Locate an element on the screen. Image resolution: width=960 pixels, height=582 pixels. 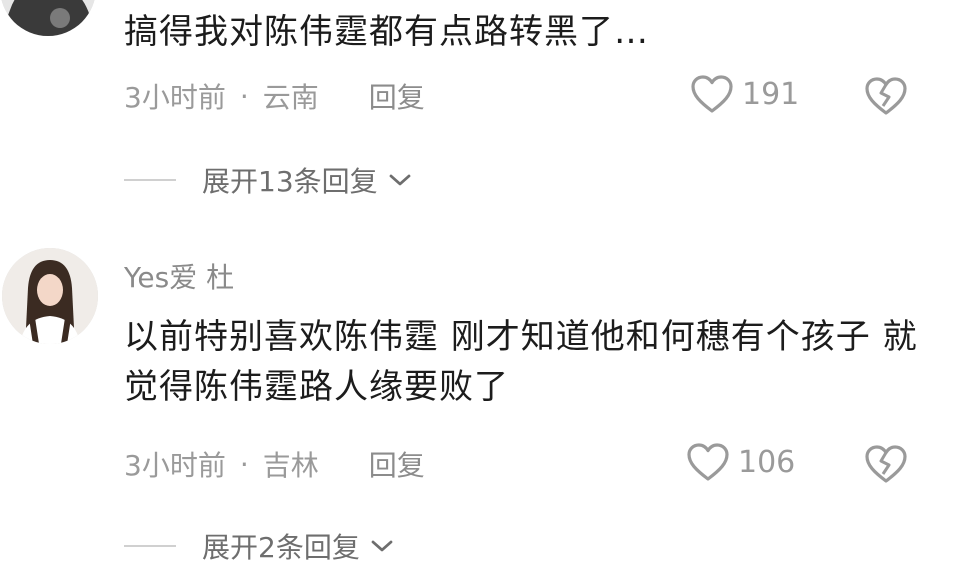
comment-location: 云南 is located at coordinates (290, 97).